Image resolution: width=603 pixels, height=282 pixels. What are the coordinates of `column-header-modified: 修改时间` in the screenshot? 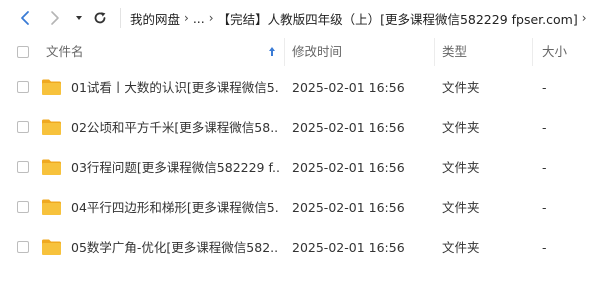 It's located at (317, 52).